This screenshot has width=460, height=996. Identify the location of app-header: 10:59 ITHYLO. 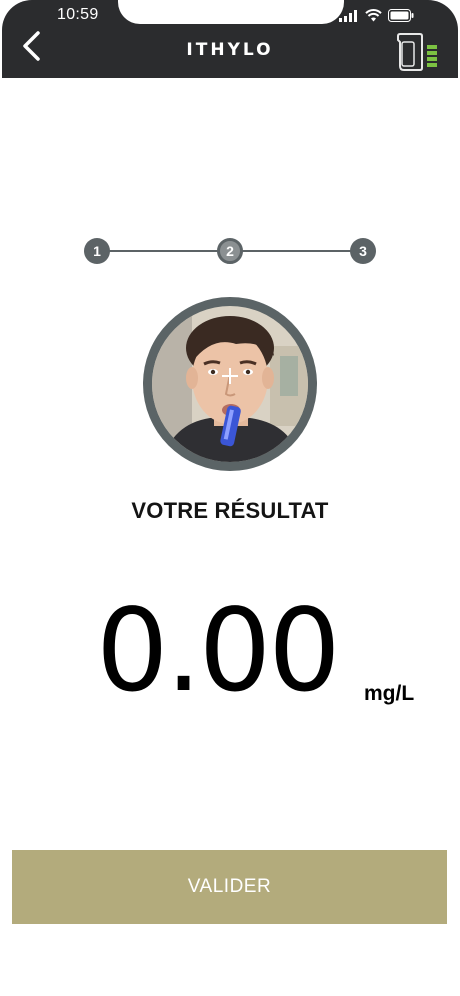
(230, 39).